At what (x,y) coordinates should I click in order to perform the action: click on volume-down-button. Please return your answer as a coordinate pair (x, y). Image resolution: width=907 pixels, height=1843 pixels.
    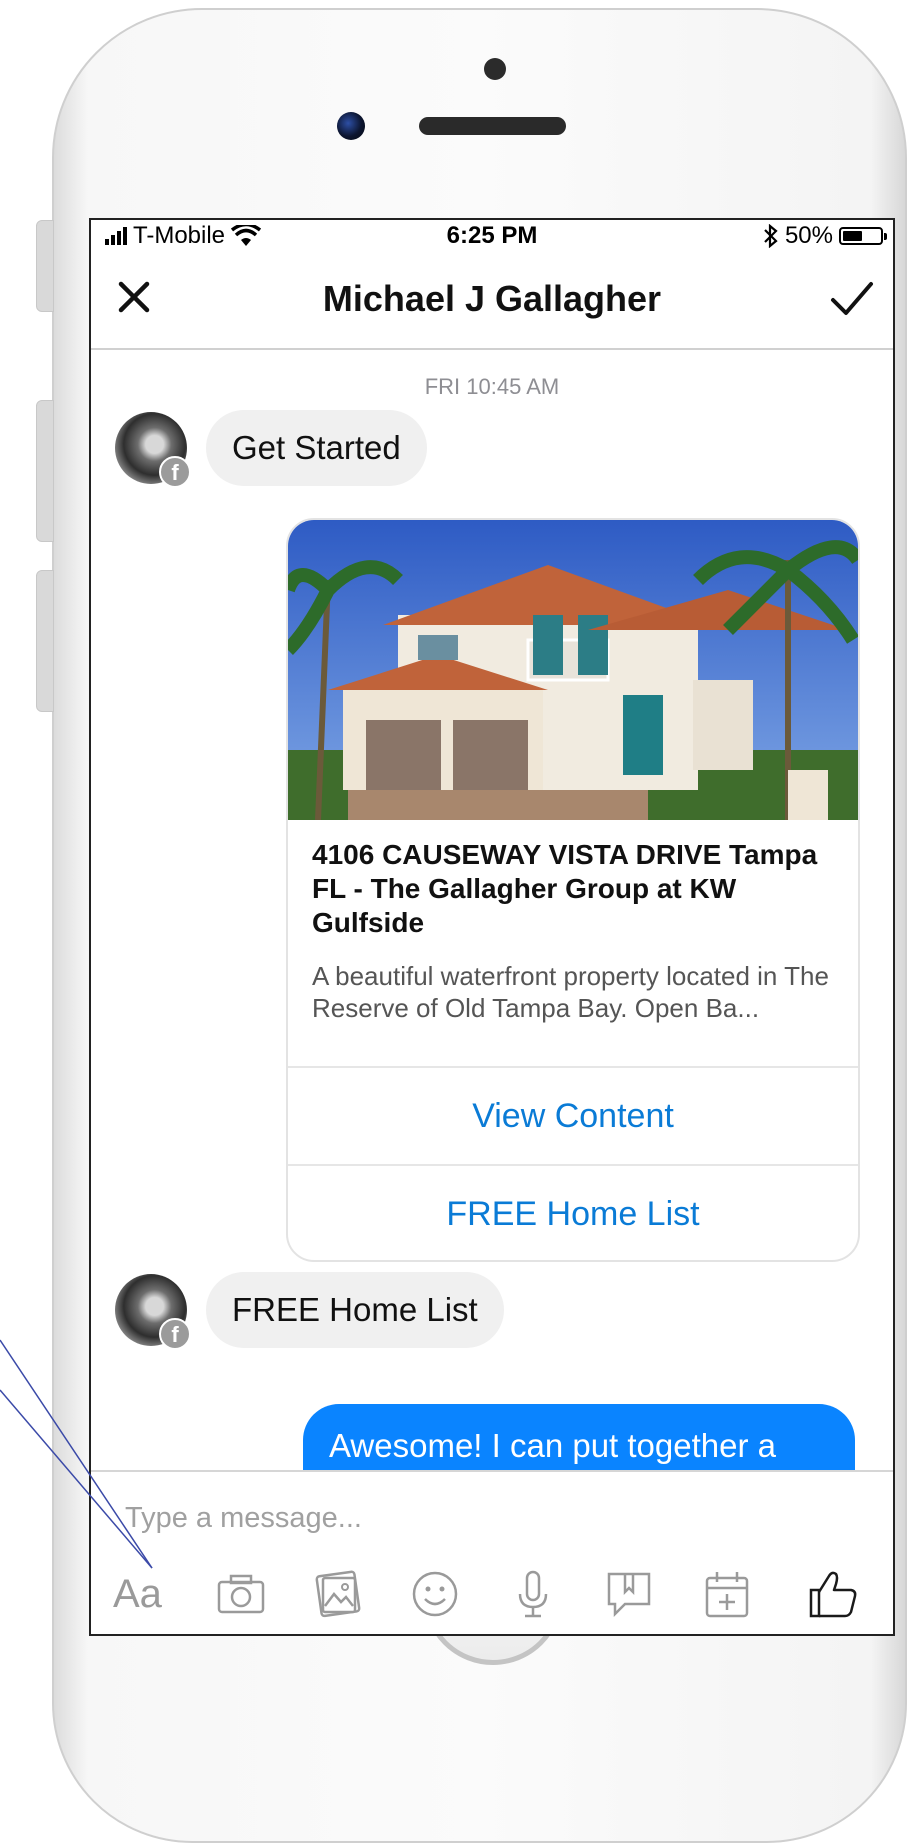
    Looking at the image, I should click on (45, 641).